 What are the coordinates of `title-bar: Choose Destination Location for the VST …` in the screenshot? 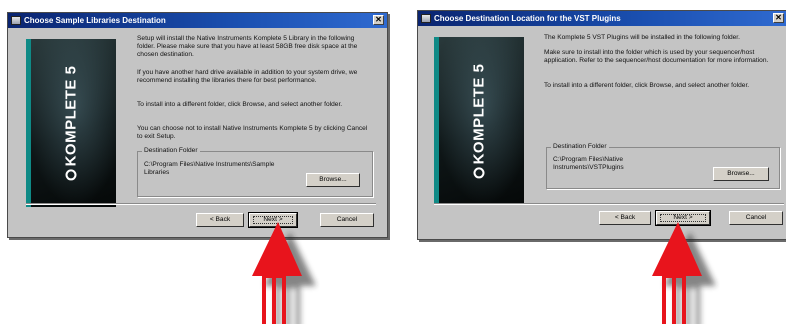 It's located at (602, 18).